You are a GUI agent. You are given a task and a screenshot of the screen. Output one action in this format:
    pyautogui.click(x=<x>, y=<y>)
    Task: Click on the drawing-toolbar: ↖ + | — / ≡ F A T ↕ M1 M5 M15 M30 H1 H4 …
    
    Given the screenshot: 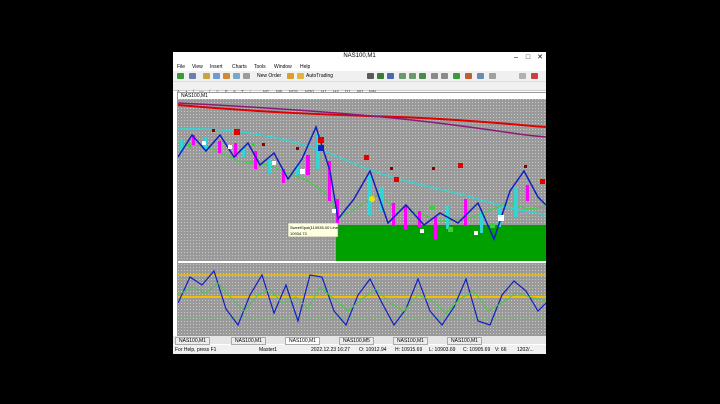 What is the action you would take?
    pyautogui.click(x=359, y=88)
    